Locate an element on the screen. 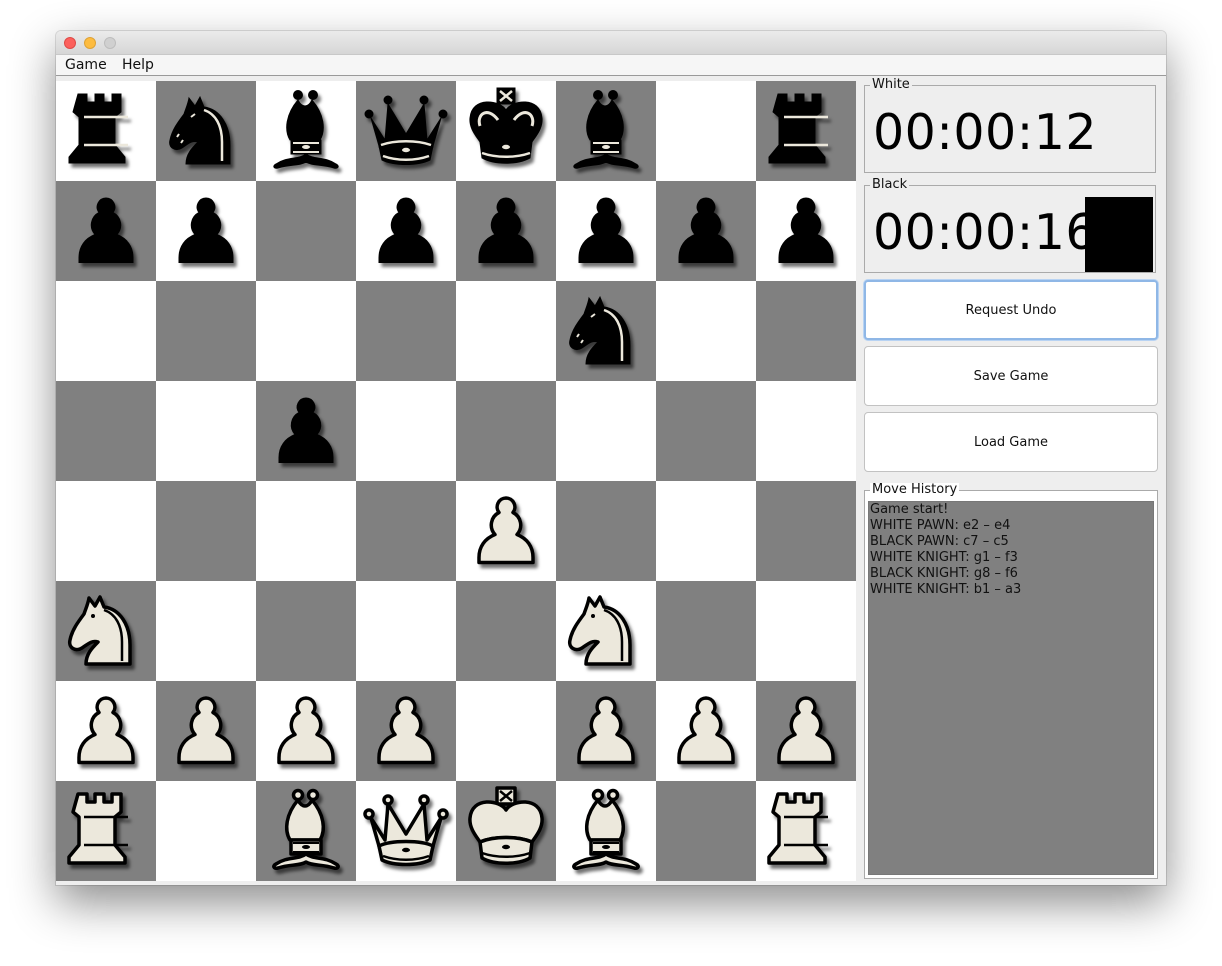 This screenshot has width=1222, height=966. square-g3 is located at coordinates (706, 631).